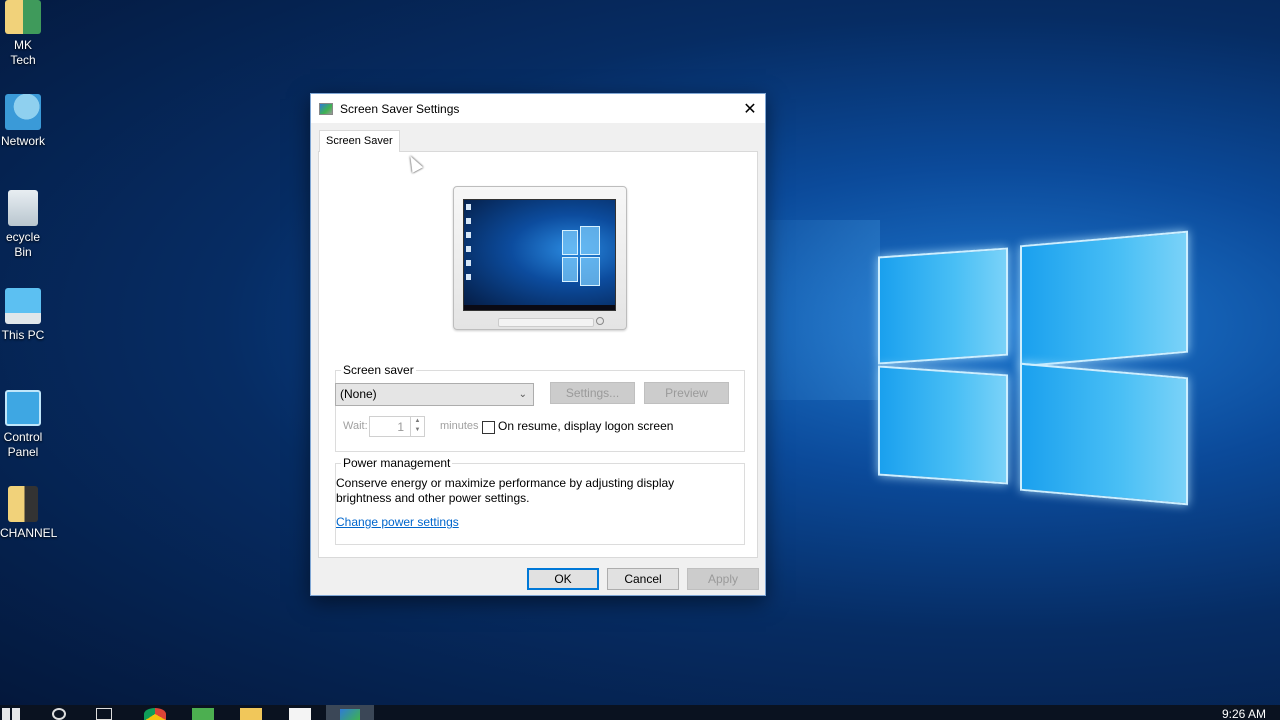  Describe the element at coordinates (459, 426) in the screenshot. I see `minutes-label: minutes` at that location.